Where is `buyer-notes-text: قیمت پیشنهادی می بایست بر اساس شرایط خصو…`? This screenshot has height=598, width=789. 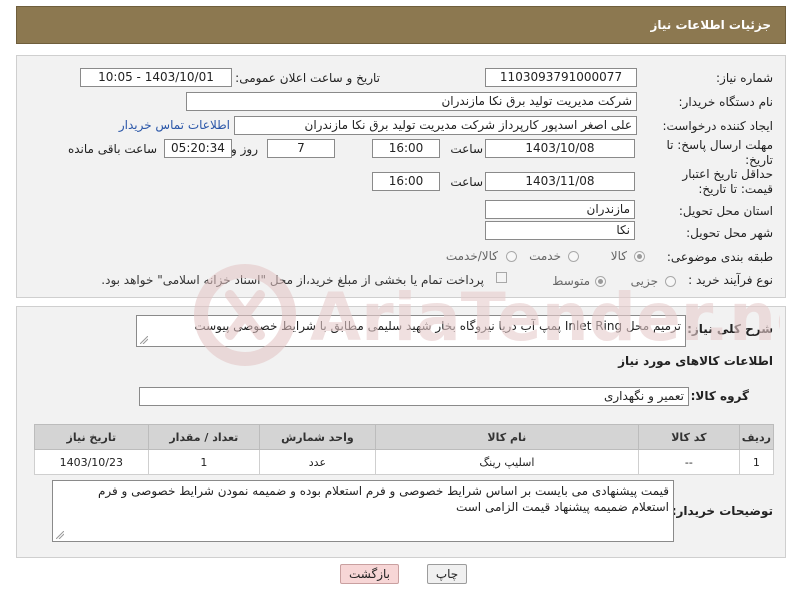 buyer-notes-text: قیمت پیشنهادی می بایست بر اساس شرایط خصو… is located at coordinates (383, 499).